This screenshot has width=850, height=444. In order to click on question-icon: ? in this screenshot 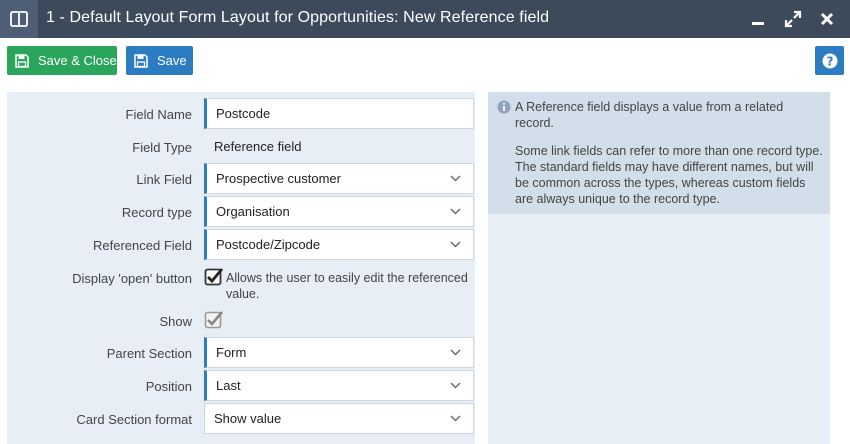, I will do `click(829, 60)`.